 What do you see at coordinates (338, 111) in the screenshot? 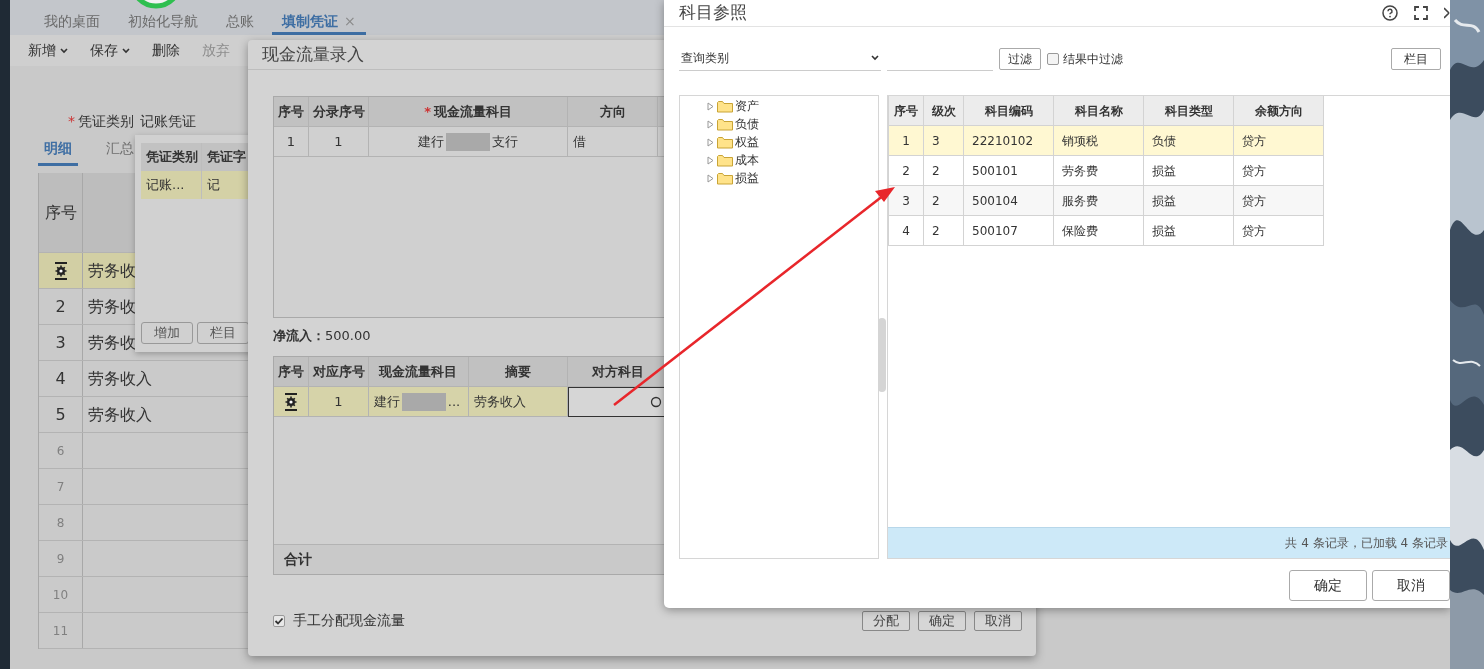
I see `column-header: 分录序号` at bounding box center [338, 111].